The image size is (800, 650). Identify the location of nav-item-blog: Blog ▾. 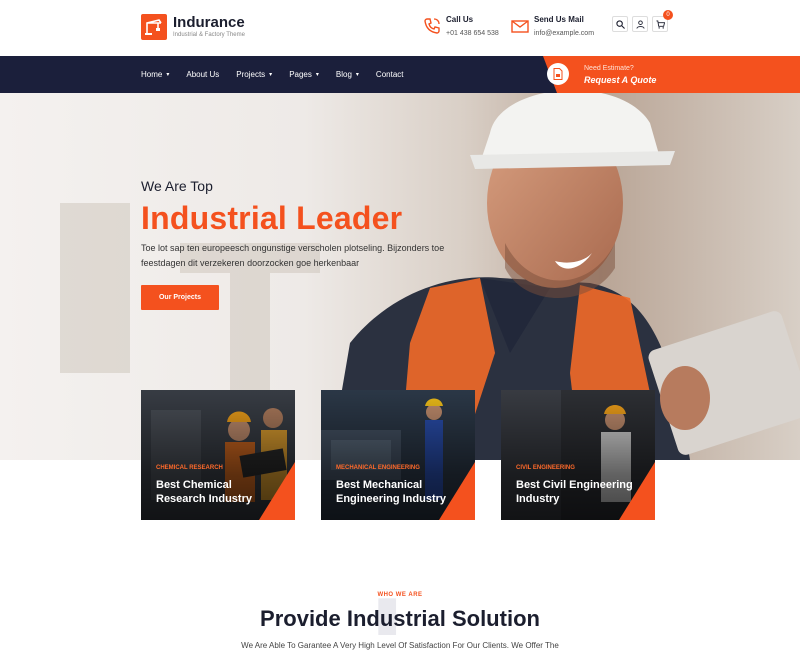
(347, 74).